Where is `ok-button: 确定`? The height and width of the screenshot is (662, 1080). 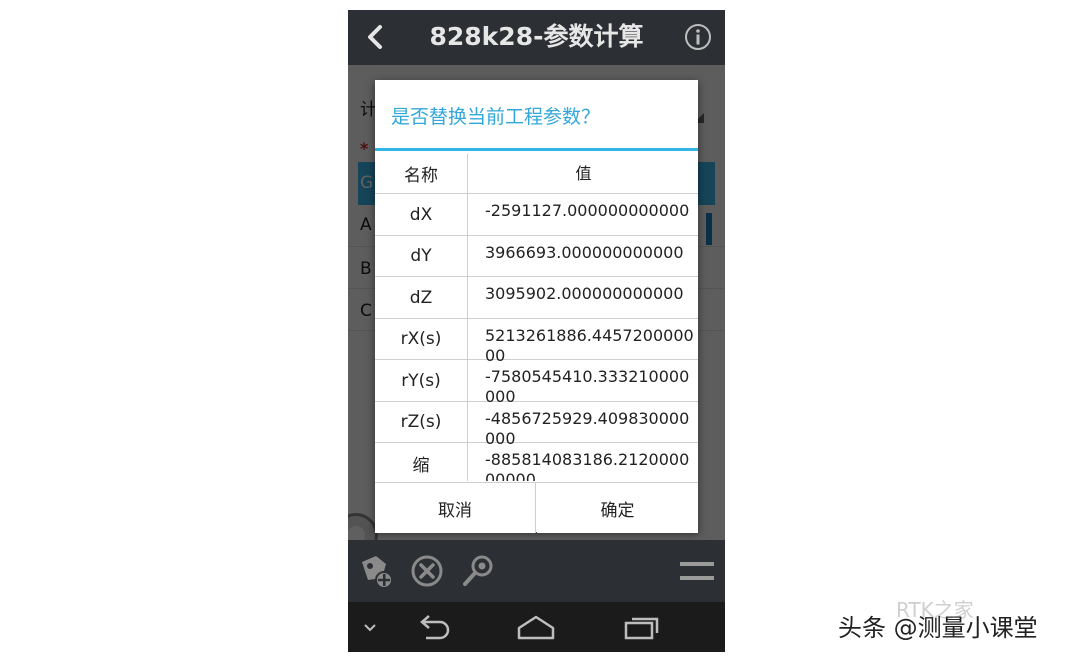
ok-button: 确定 is located at coordinates (617, 508).